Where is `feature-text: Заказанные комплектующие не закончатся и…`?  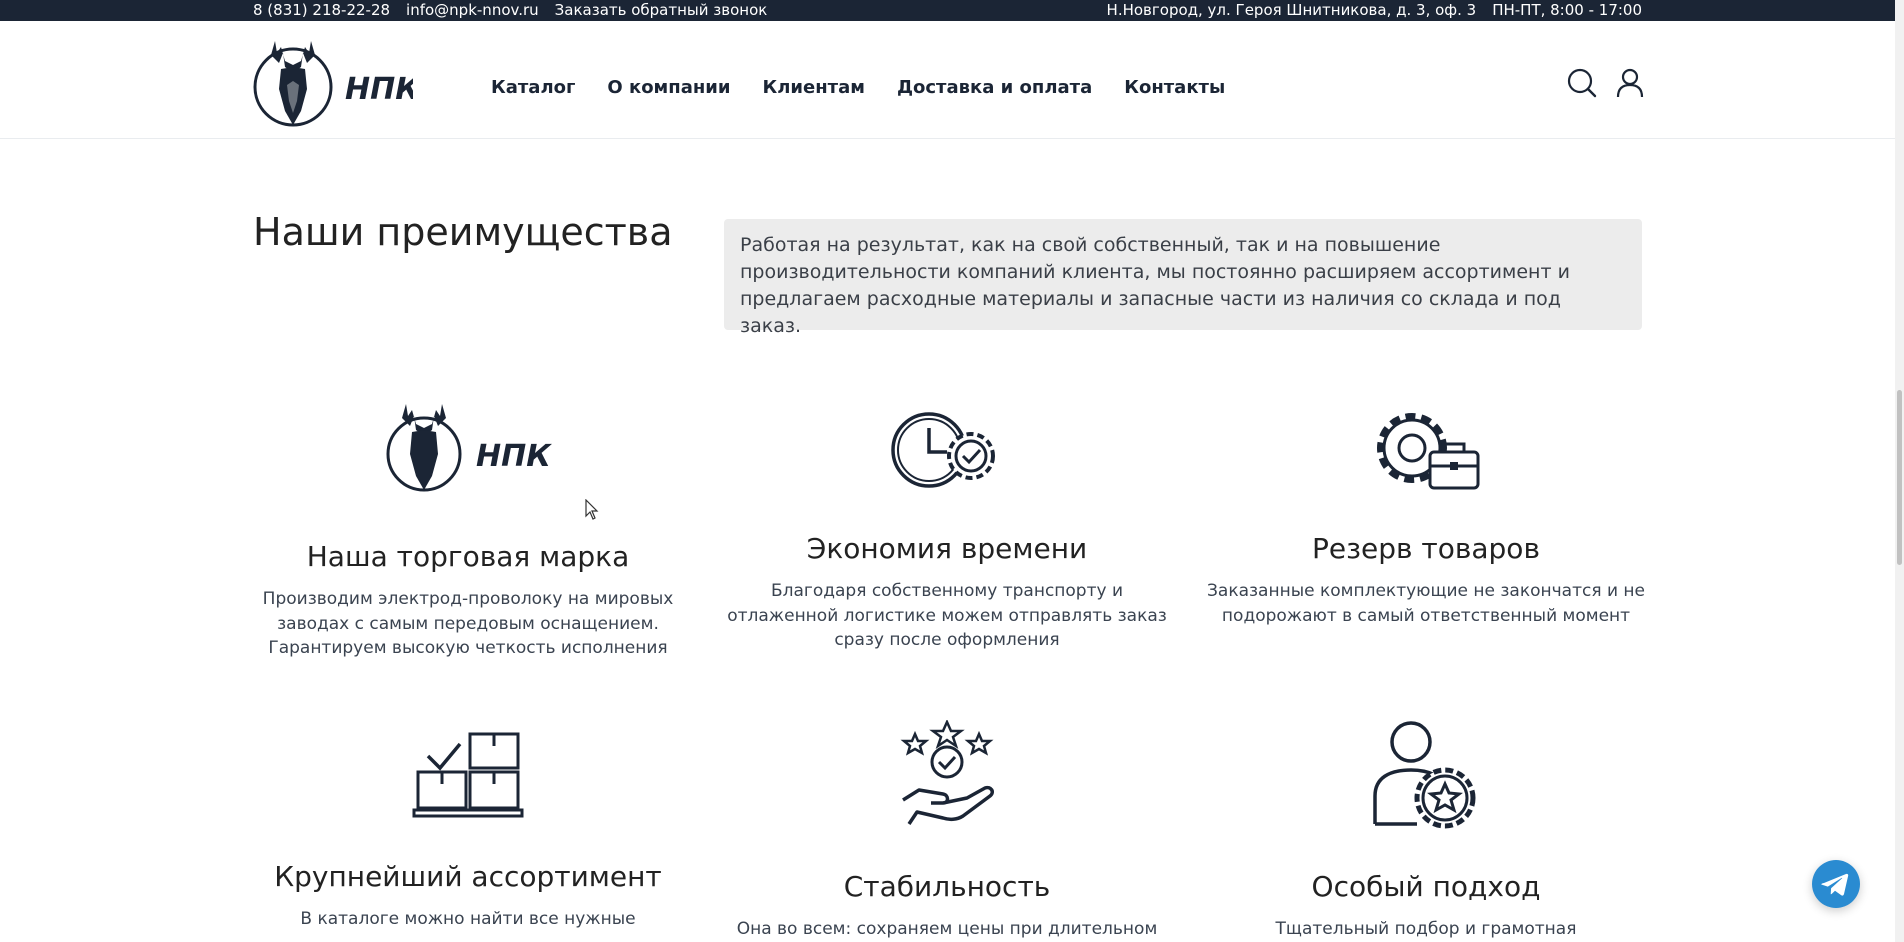
feature-text: Заказанные комплектующие не закончатся и… is located at coordinates (1426, 603).